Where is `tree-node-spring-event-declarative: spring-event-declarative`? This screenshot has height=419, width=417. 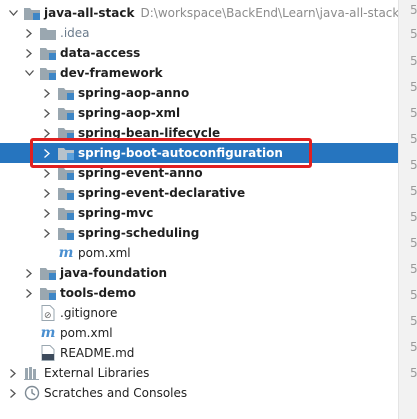 tree-node-spring-event-declarative: spring-event-declarative is located at coordinates (199, 193).